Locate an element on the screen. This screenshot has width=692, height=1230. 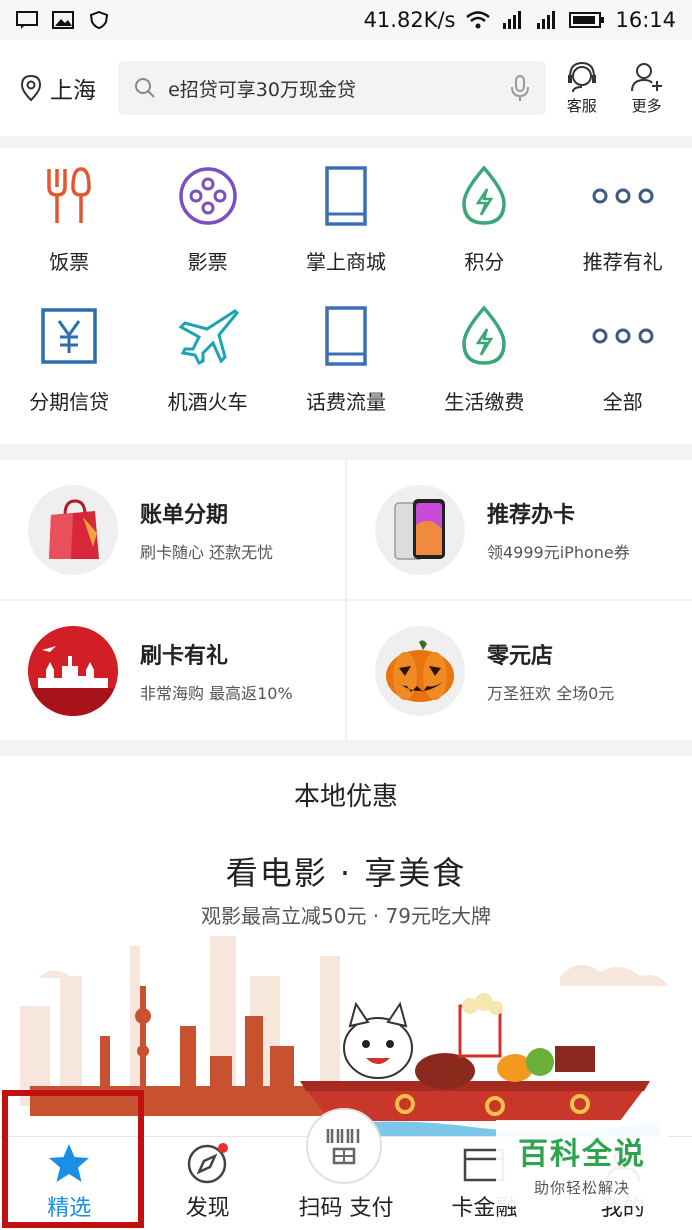
shopping-bag-icon is located at coordinates (73, 529).